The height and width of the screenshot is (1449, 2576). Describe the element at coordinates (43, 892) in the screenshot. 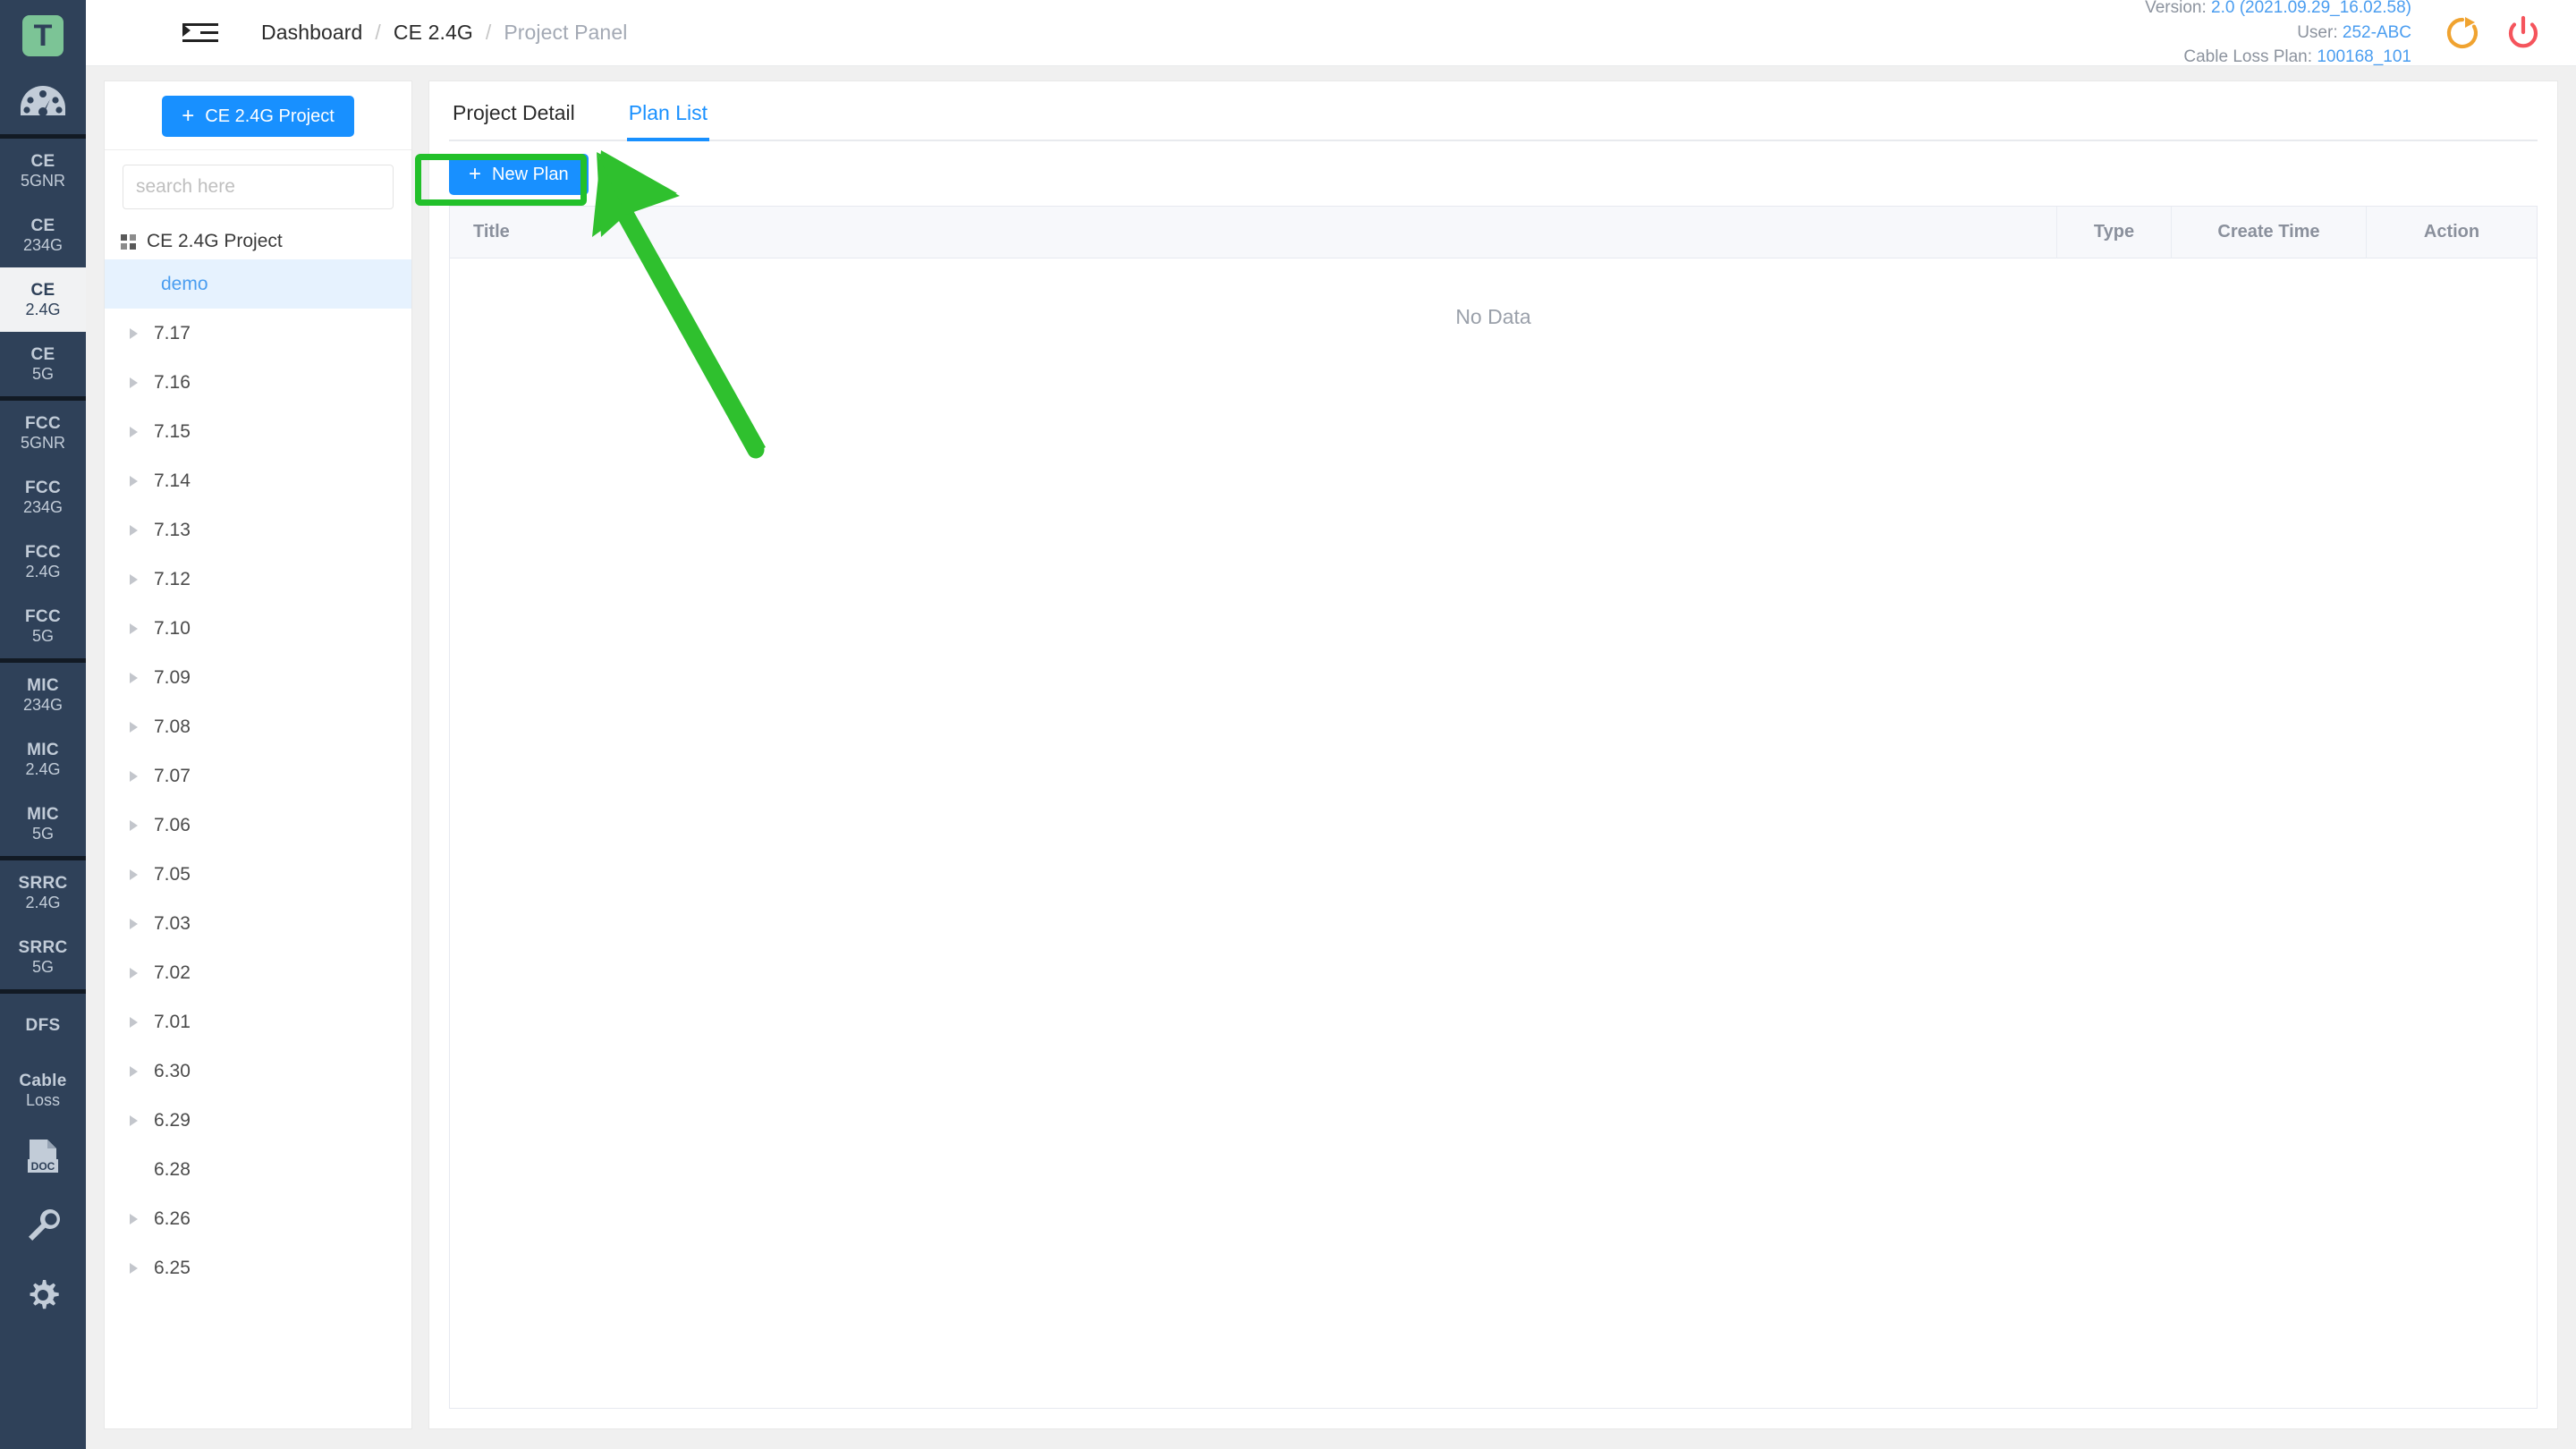

I see `rail-item-srrc-2p4g: SRRC 2.4G` at that location.